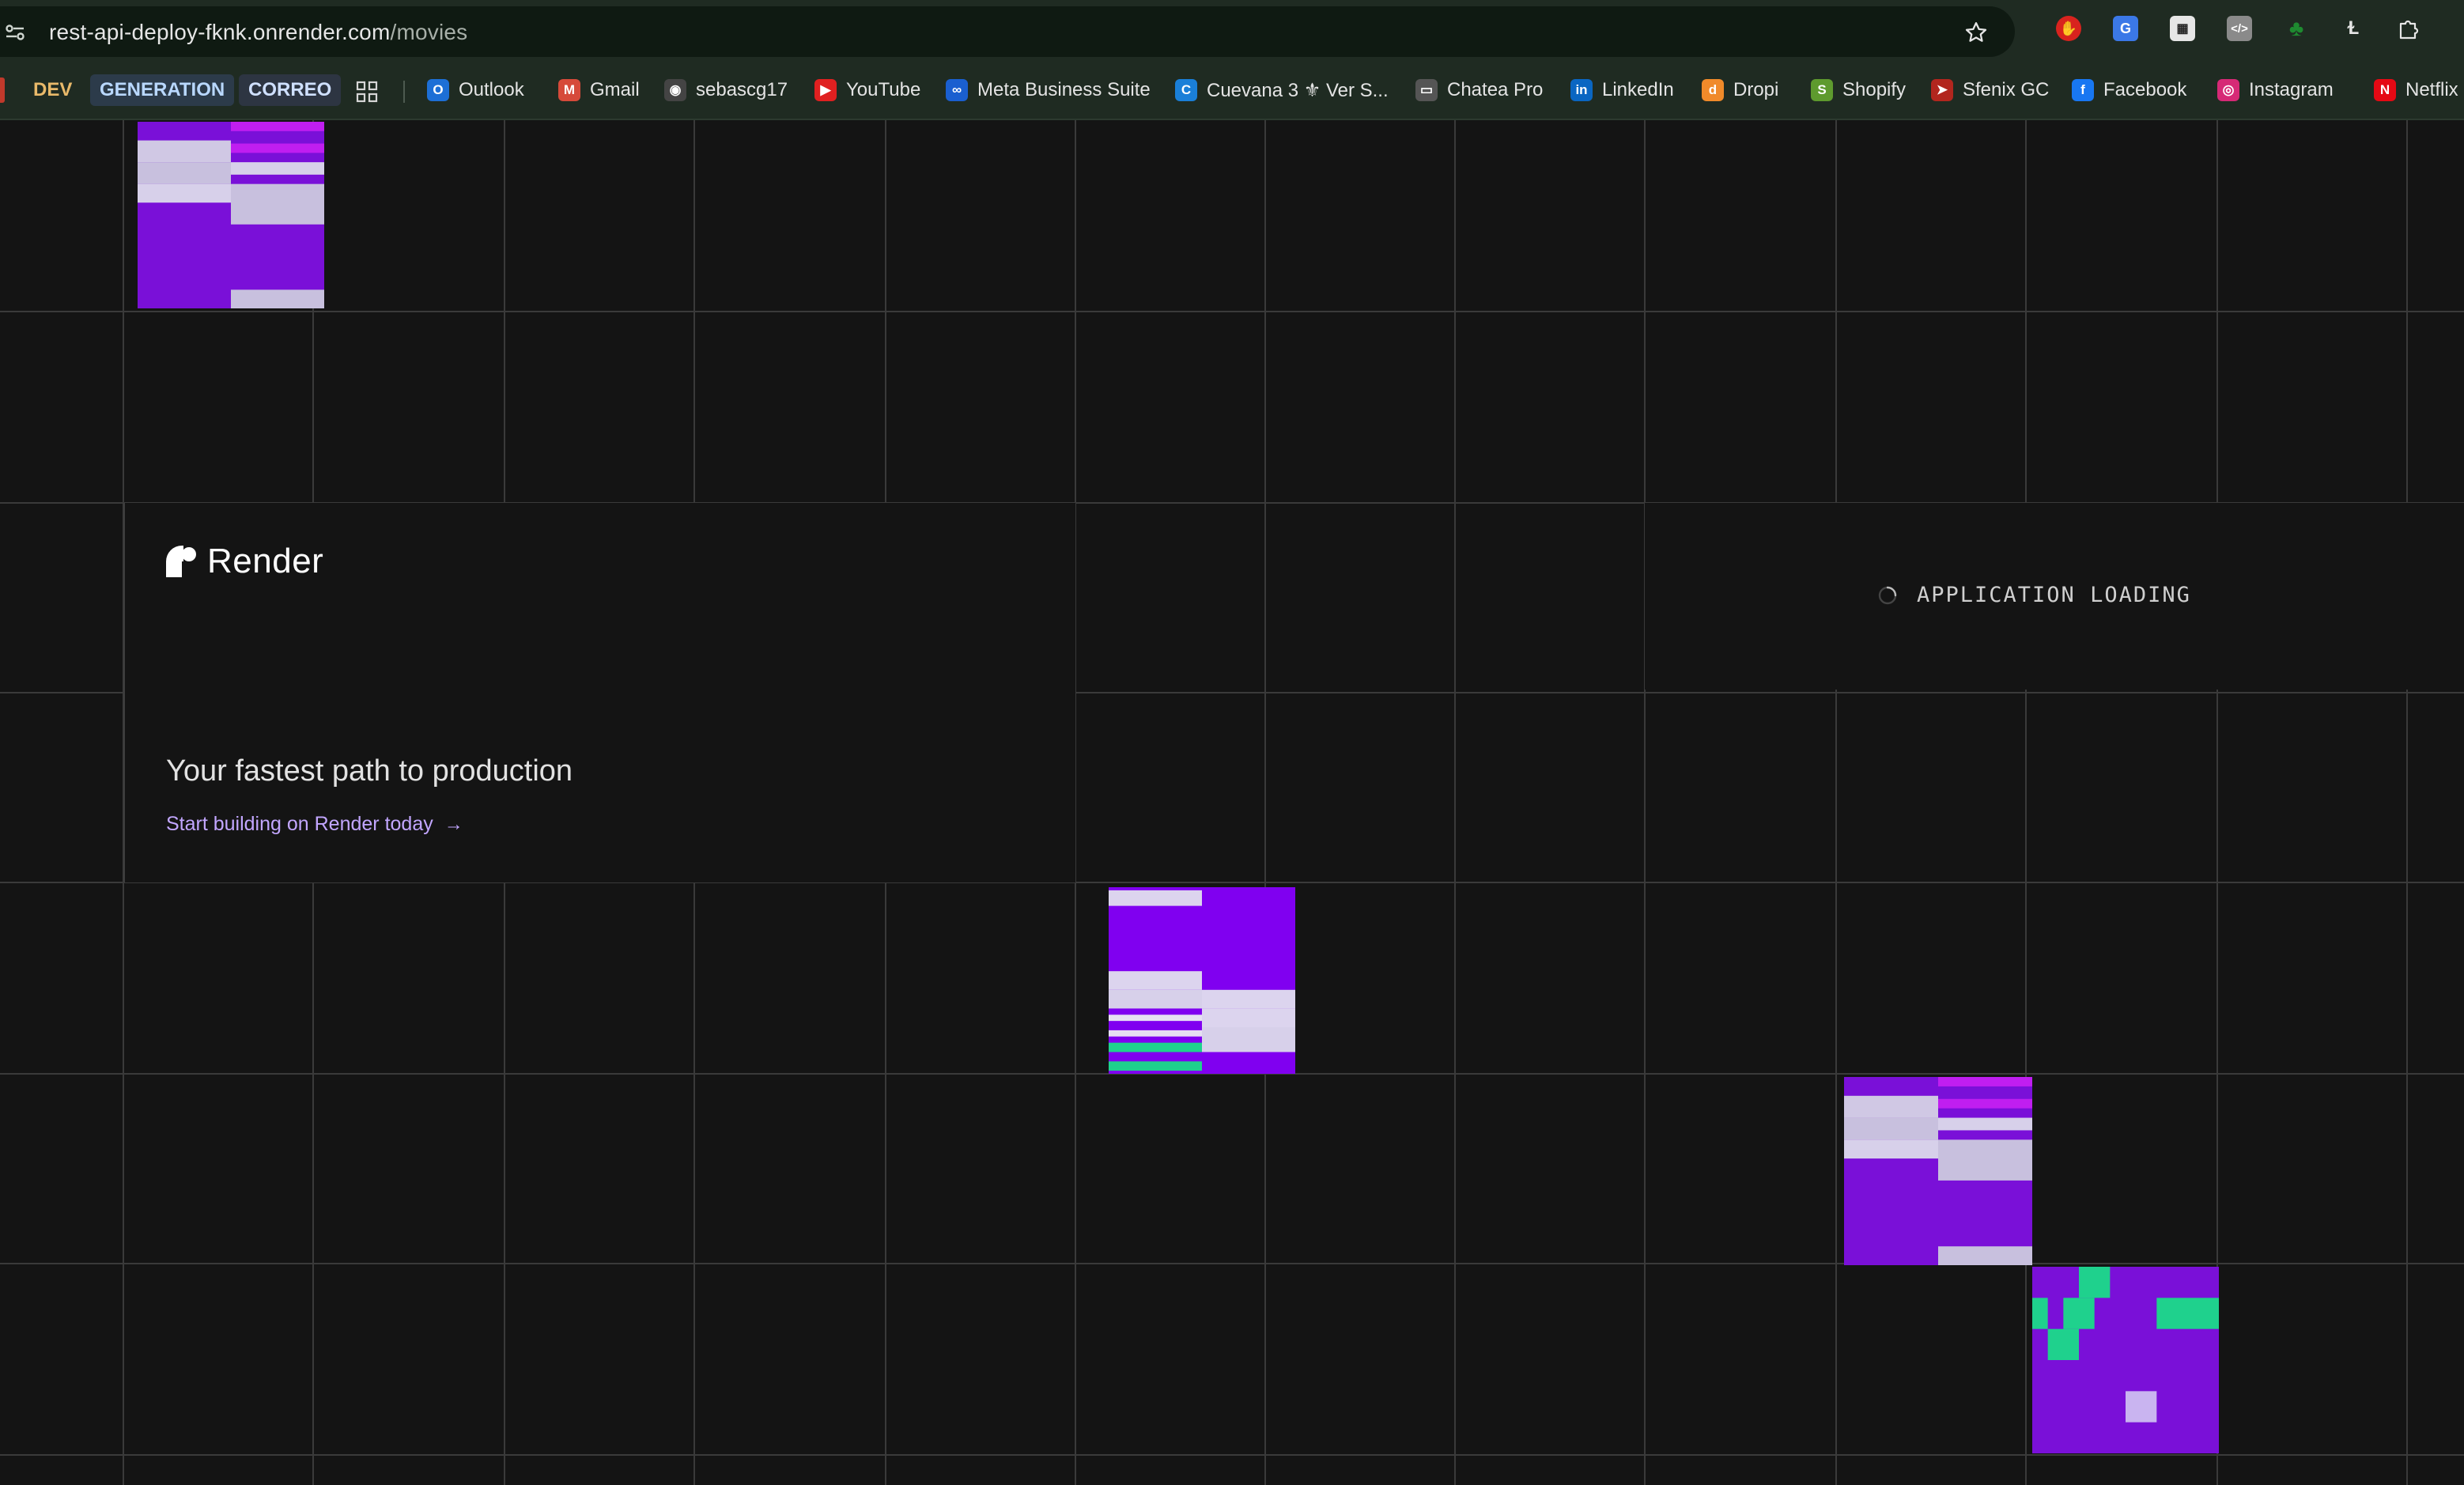  I want to click on adblock-extension-icon: ✋, so click(2068, 28).